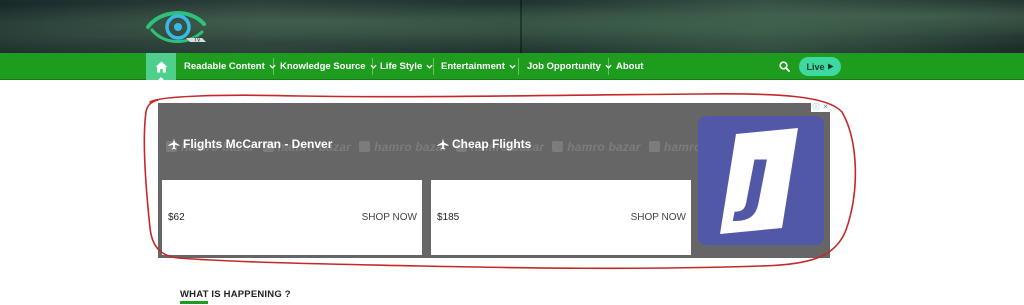 The width and height of the screenshot is (1024, 305). I want to click on section-heading-underline, so click(194, 302).